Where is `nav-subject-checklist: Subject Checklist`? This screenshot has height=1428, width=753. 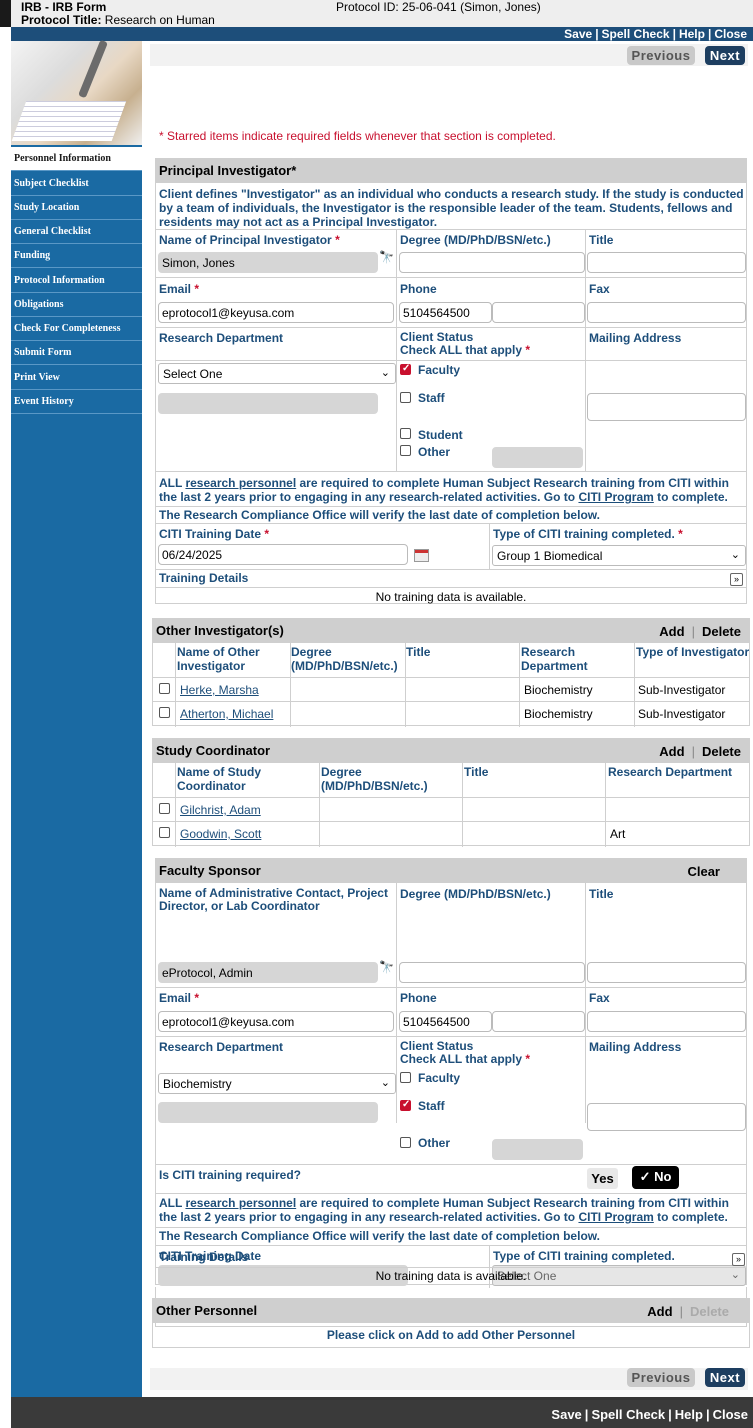
nav-subject-checklist: Subject Checklist is located at coordinates (76, 184).